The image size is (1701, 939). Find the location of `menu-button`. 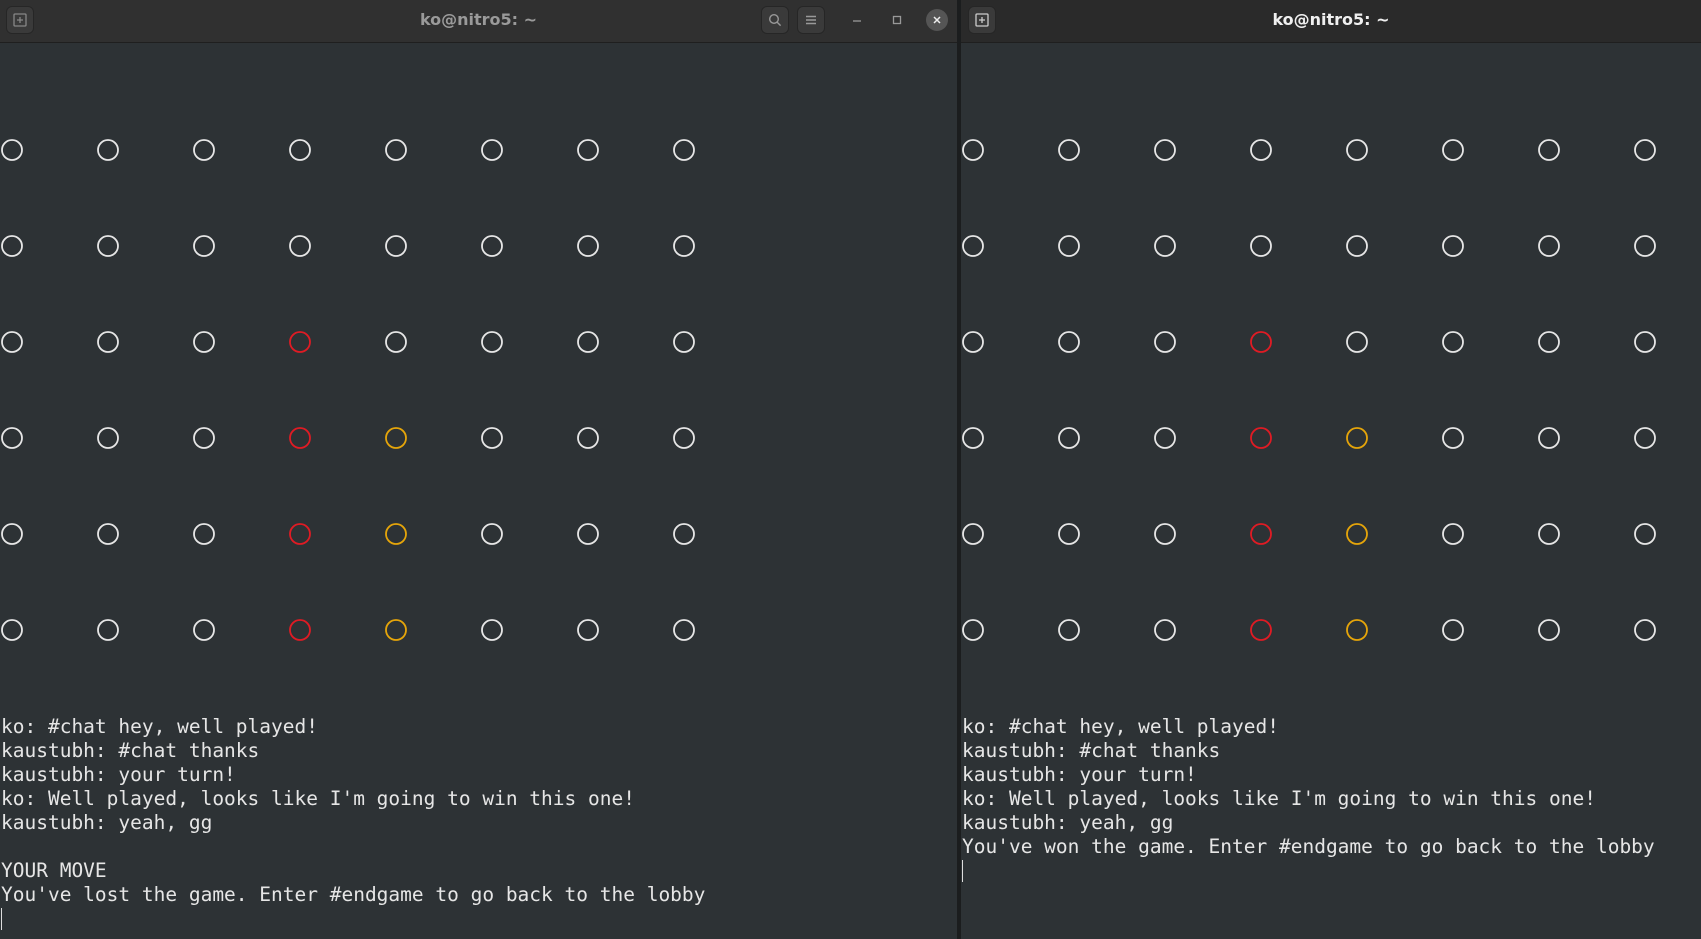

menu-button is located at coordinates (811, 20).